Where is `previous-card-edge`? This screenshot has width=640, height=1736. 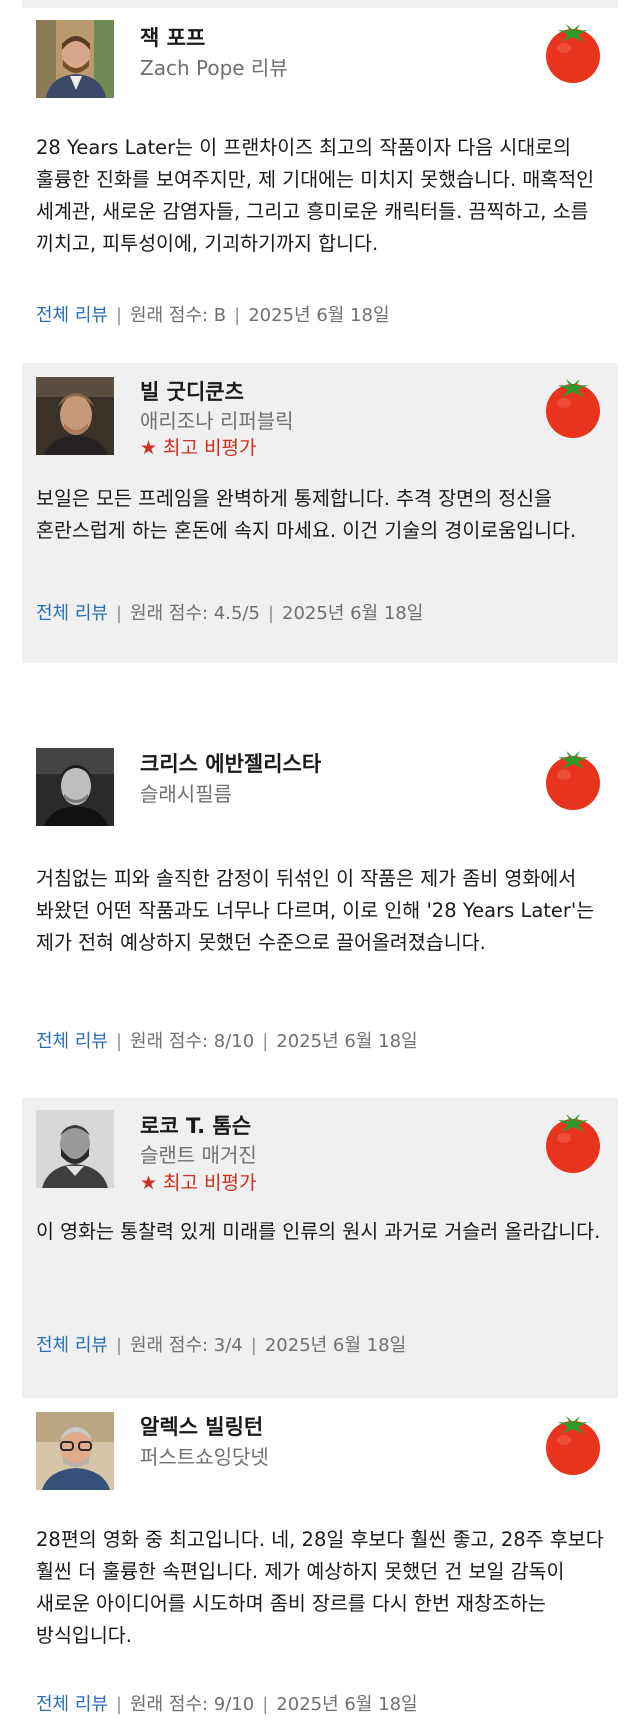
previous-card-edge is located at coordinates (320, 4).